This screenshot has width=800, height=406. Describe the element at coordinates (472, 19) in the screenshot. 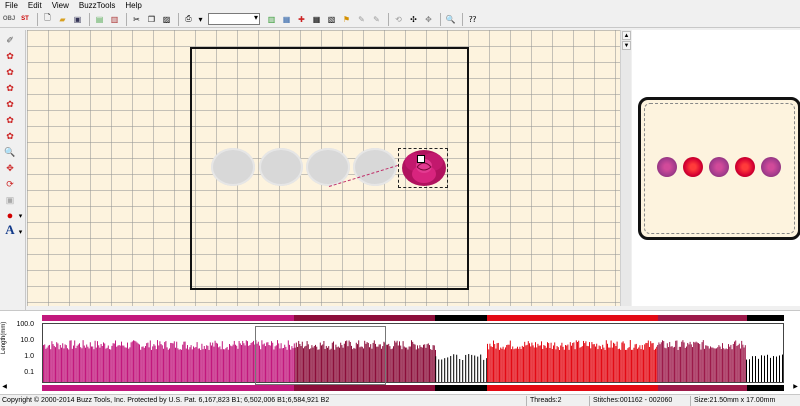

I see `help-pointer-icon: ⁇` at that location.